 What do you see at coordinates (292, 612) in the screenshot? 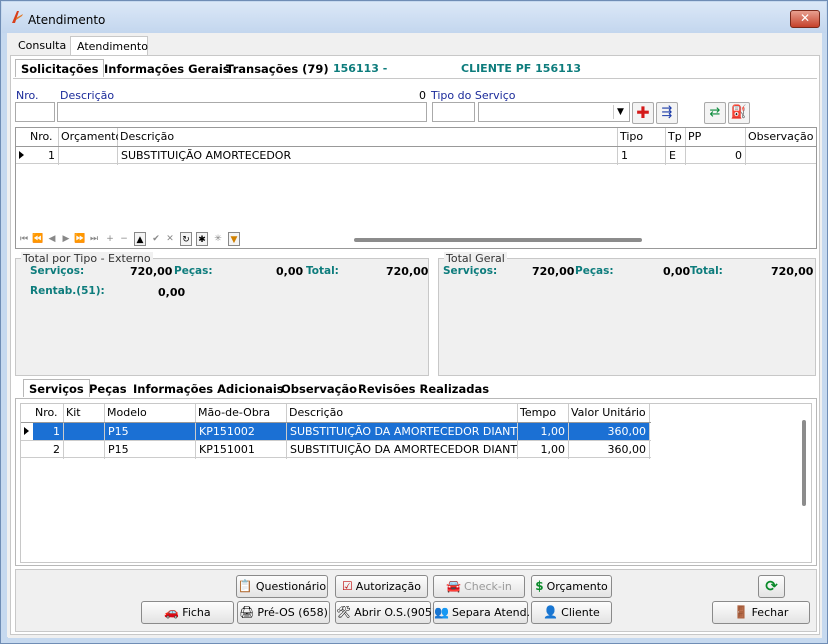
I see `pre-os-label: Pré-OS (658)` at bounding box center [292, 612].